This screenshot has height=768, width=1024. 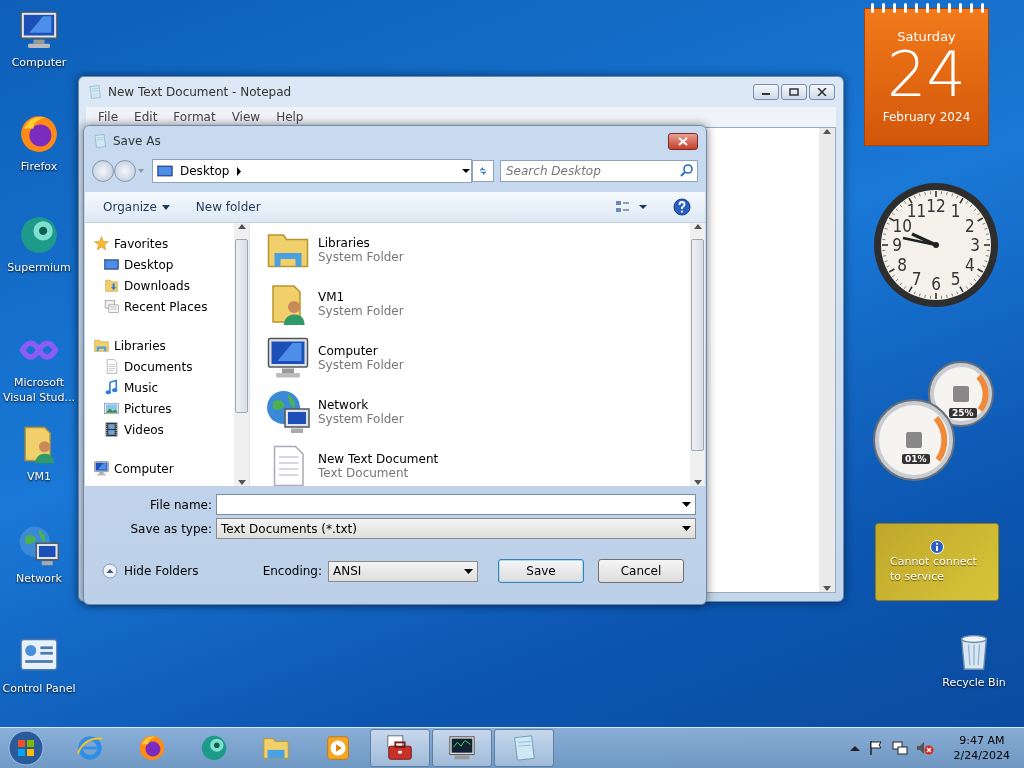 I want to click on refresh-icon, so click(x=483, y=171).